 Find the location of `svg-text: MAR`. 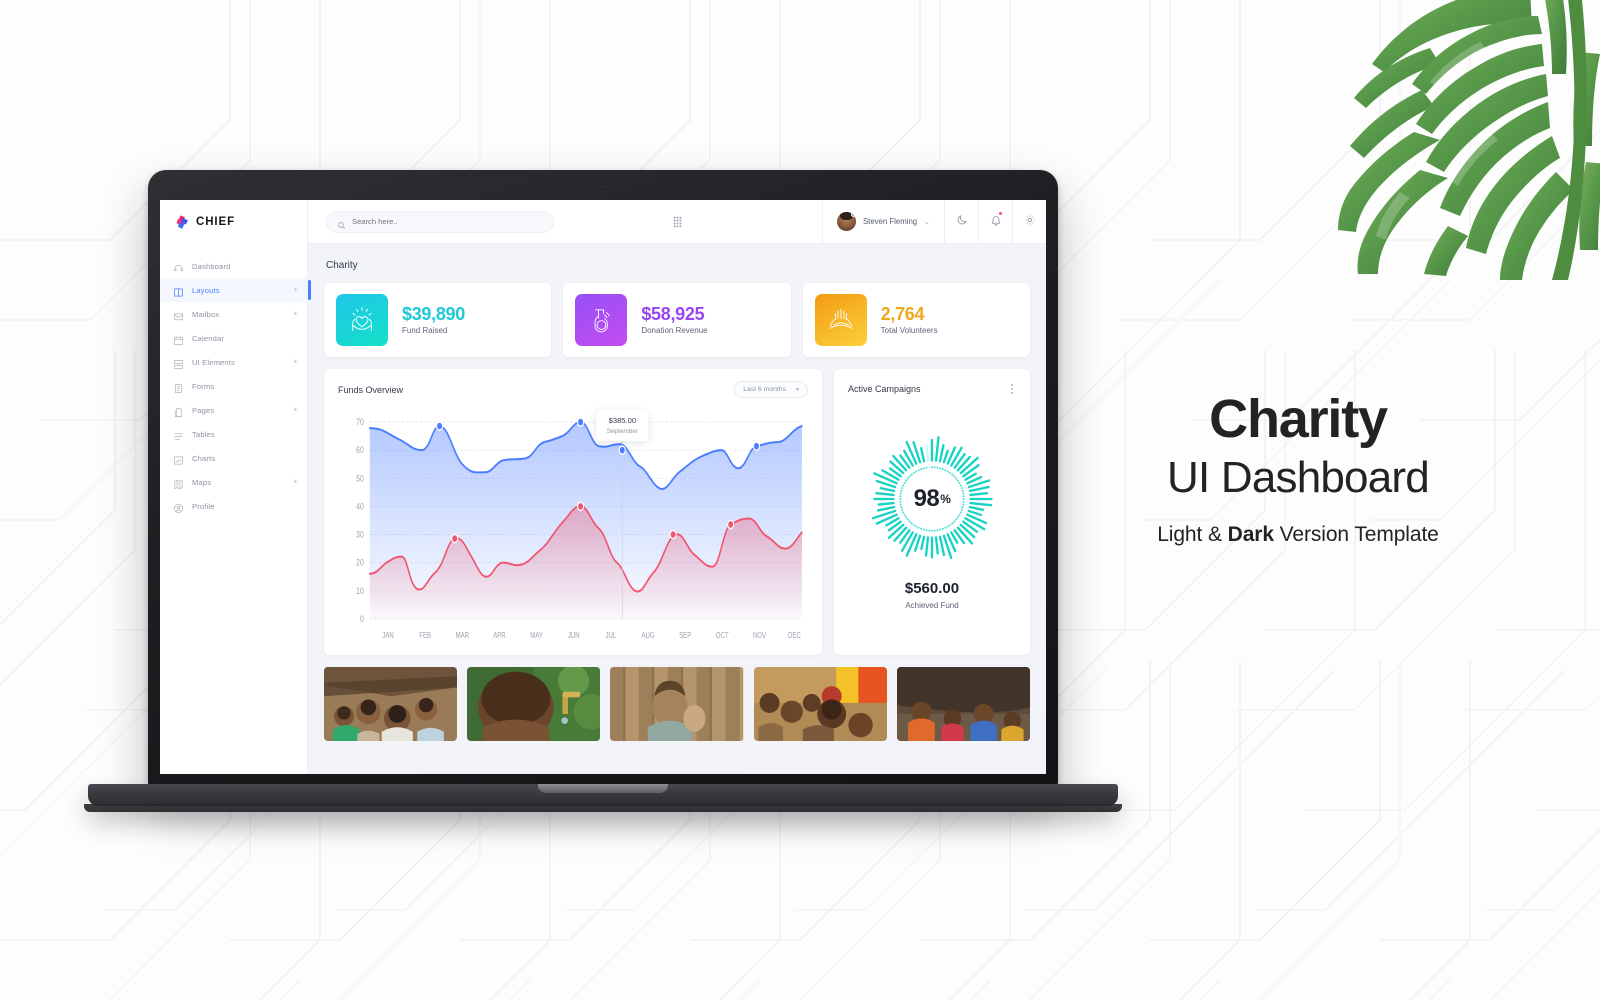

svg-text: MAR is located at coordinates (462, 635).